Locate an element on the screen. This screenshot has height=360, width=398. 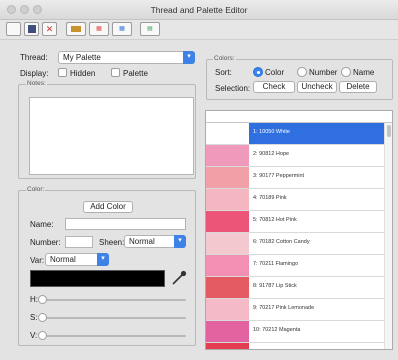
thread-name: 2: 90812 Hope is located at coordinates (271, 154).